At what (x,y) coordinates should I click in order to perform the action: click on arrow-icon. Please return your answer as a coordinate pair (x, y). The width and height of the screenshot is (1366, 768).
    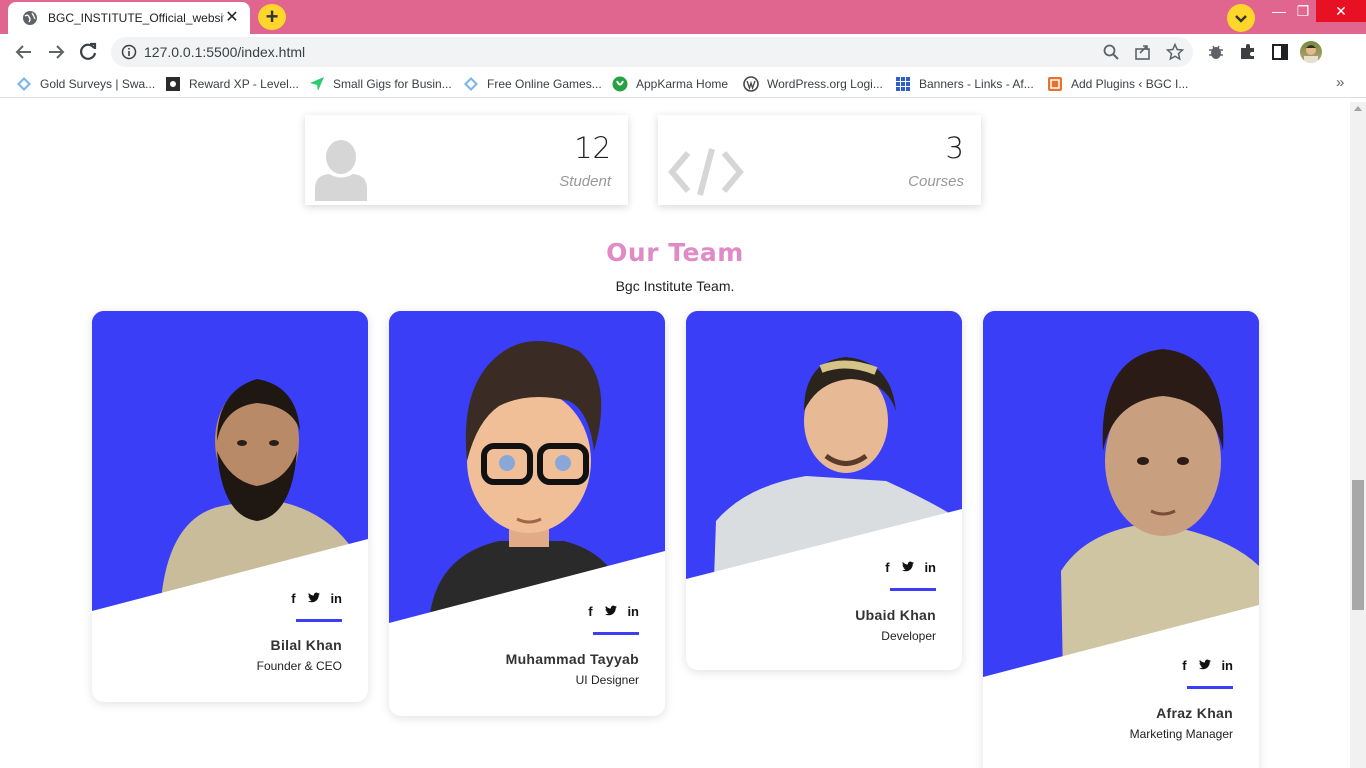
    Looking at the image, I should click on (317, 84).